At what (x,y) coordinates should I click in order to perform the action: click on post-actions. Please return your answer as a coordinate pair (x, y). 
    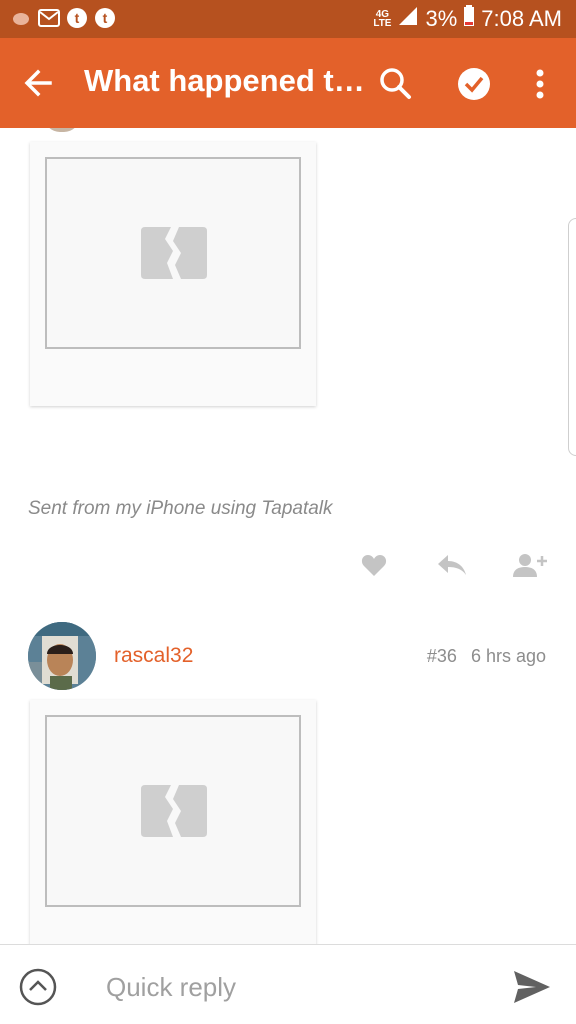
    Looking at the image, I should click on (452, 565).